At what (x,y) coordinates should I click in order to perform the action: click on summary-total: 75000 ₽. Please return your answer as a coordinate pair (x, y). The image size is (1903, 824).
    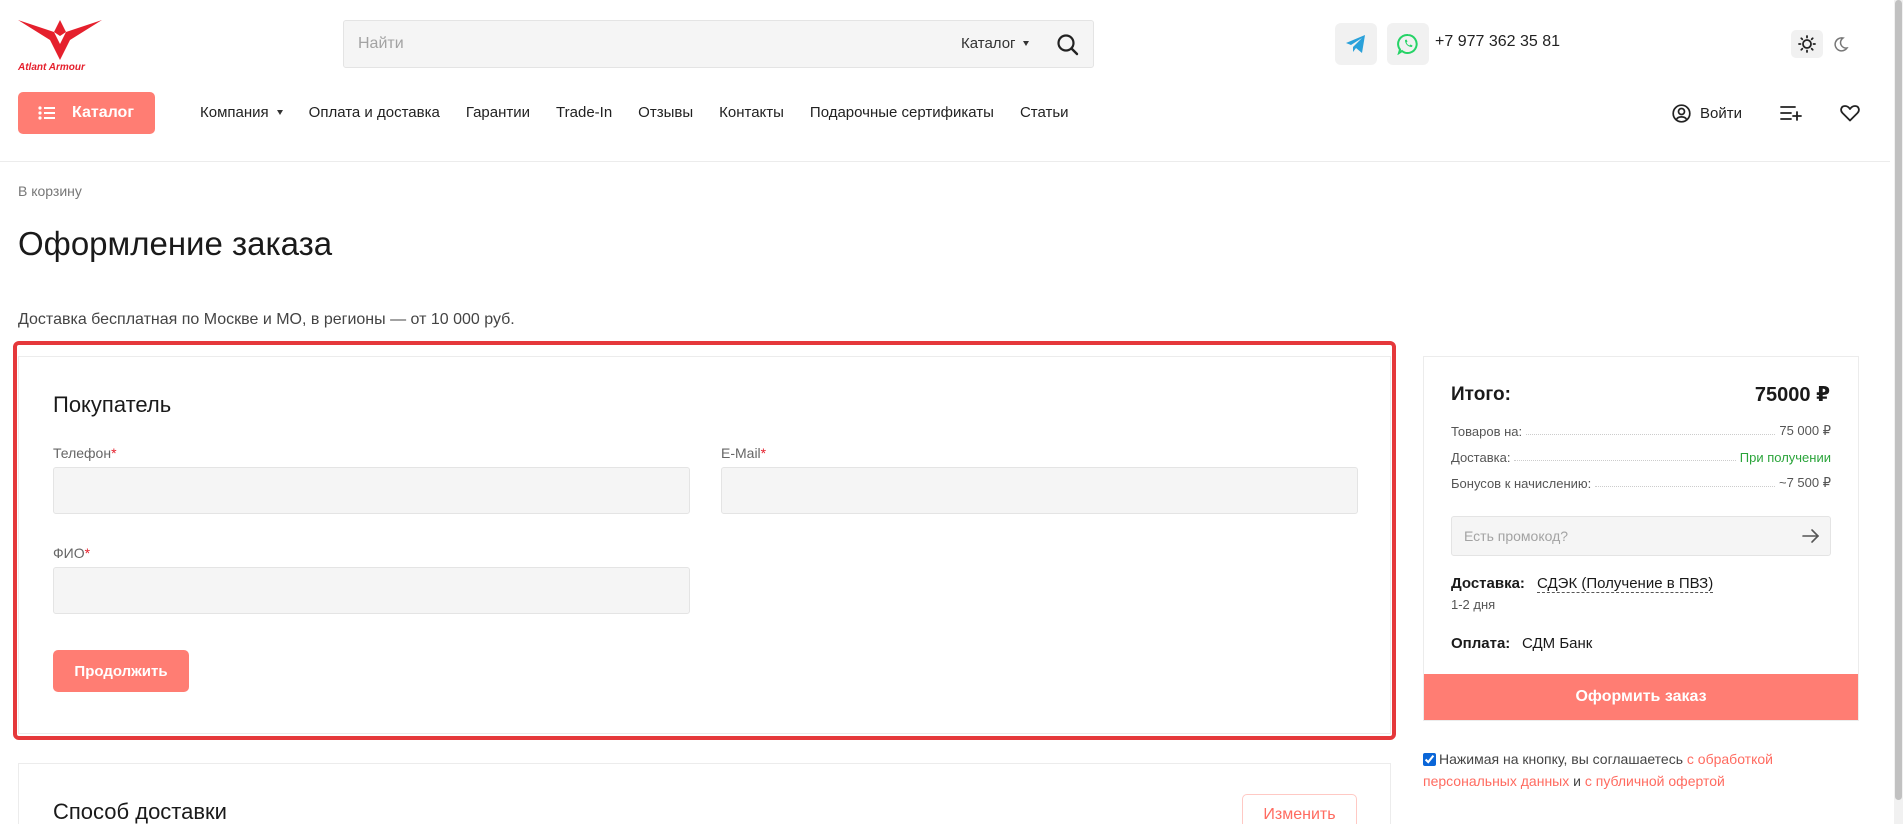
    Looking at the image, I should click on (1792, 395).